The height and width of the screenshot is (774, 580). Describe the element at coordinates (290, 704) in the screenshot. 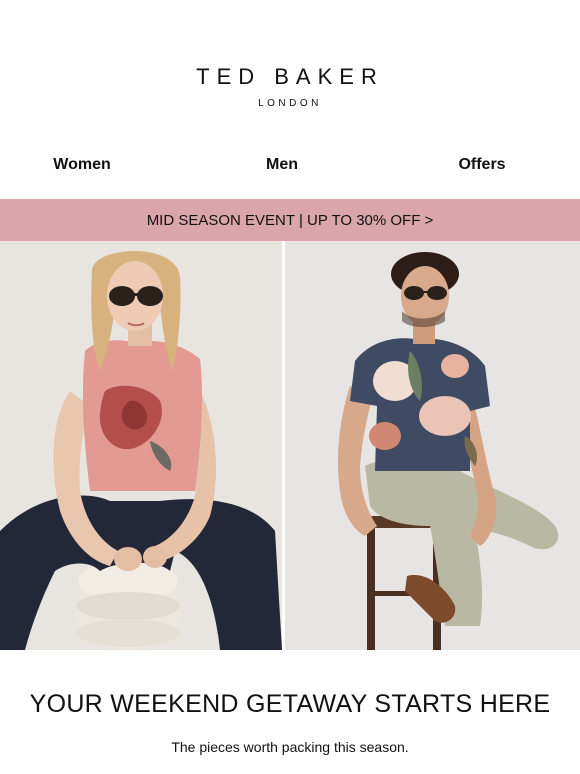

I see `headline: YOUR WEEKEND GETAWAY STARTS HERE` at that location.